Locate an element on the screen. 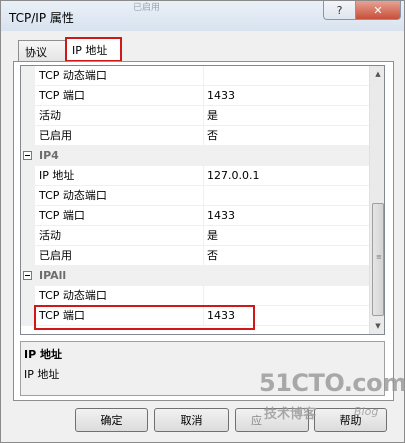 The height and width of the screenshot is (443, 405). property-value: 127.0.0.1 is located at coordinates (286, 176).